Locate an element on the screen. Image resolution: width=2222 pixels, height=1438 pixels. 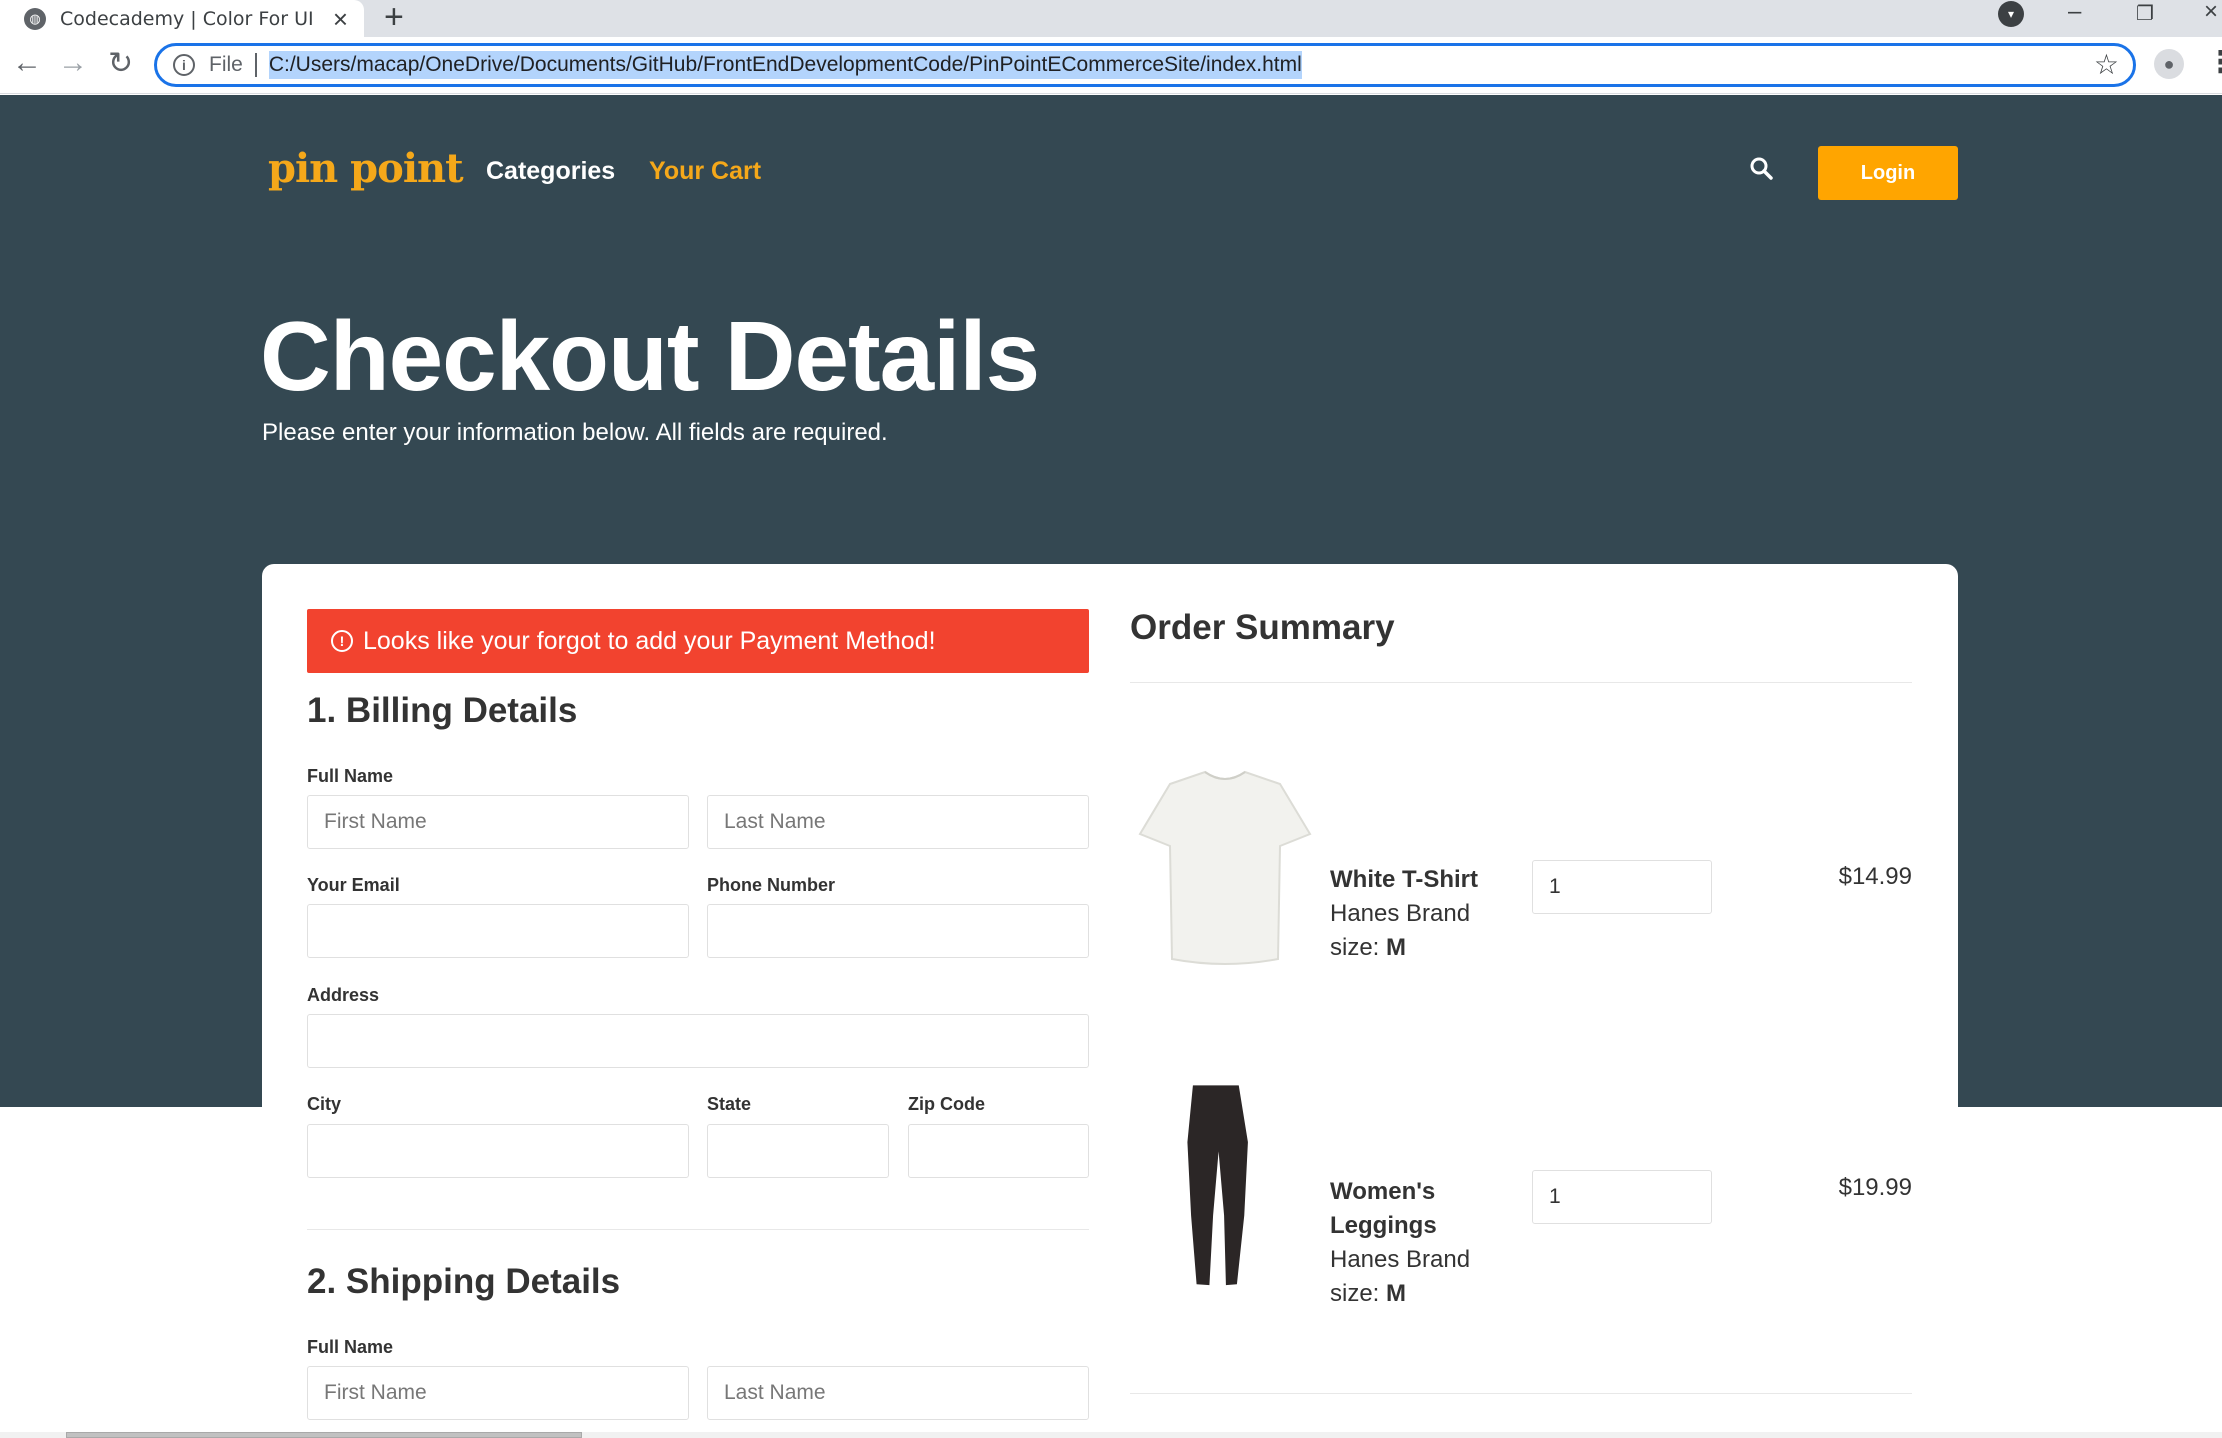
info-icon: i is located at coordinates (184, 65).